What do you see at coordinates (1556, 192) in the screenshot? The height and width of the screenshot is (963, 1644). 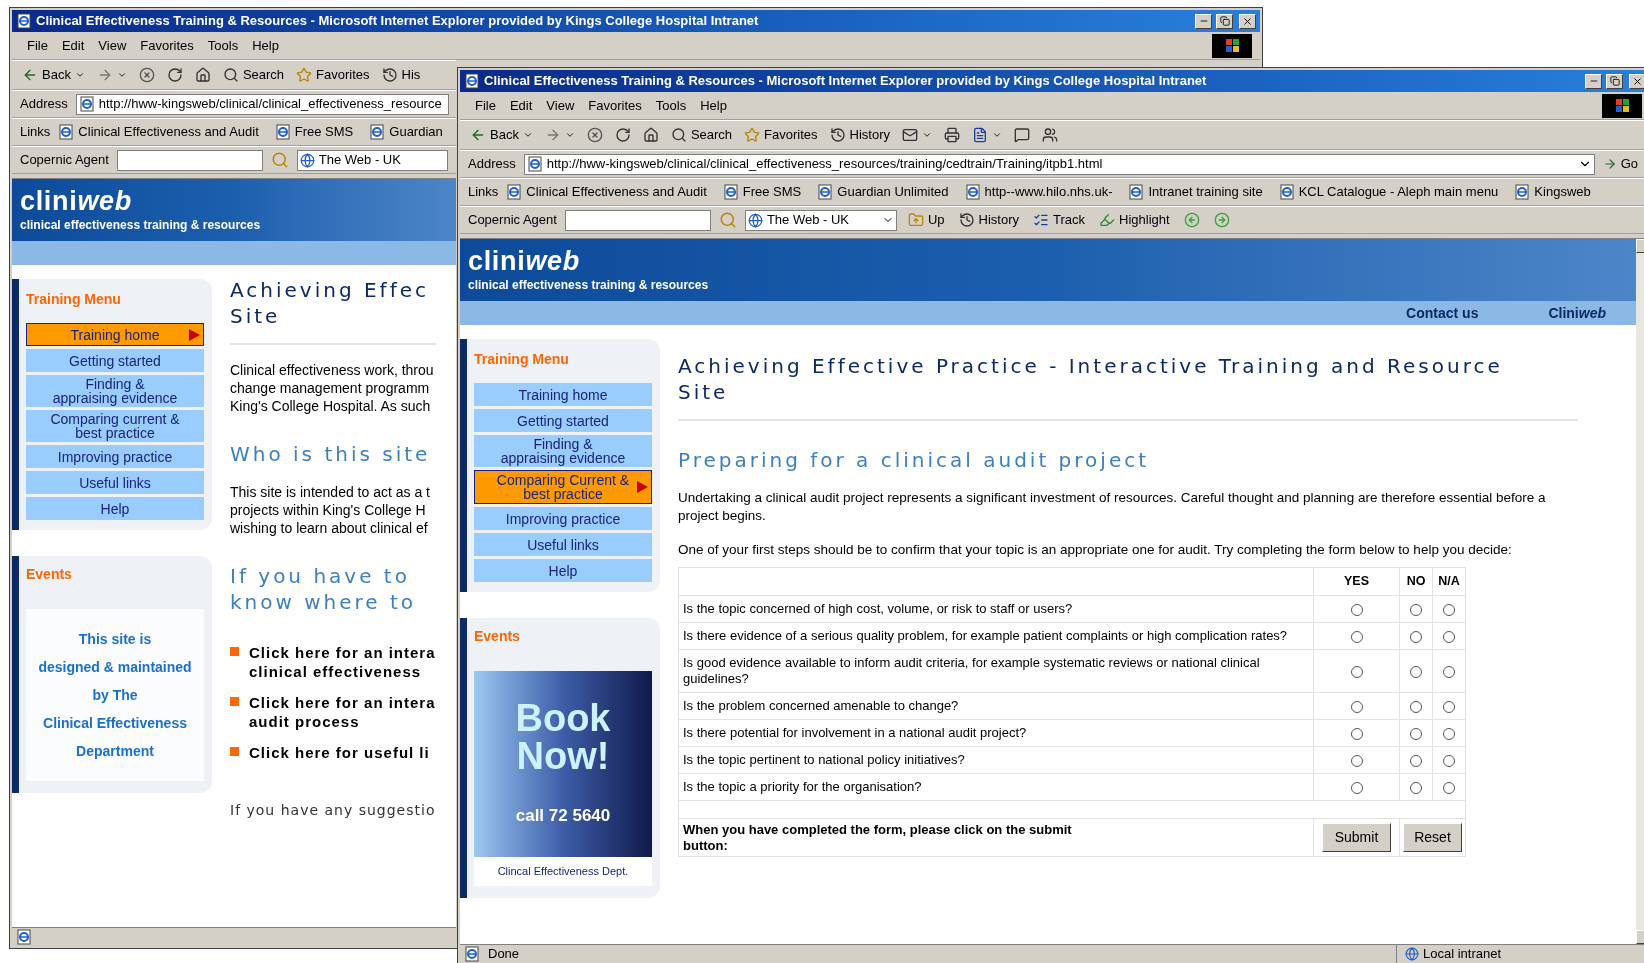 I see `link-button: Kingsweb` at bounding box center [1556, 192].